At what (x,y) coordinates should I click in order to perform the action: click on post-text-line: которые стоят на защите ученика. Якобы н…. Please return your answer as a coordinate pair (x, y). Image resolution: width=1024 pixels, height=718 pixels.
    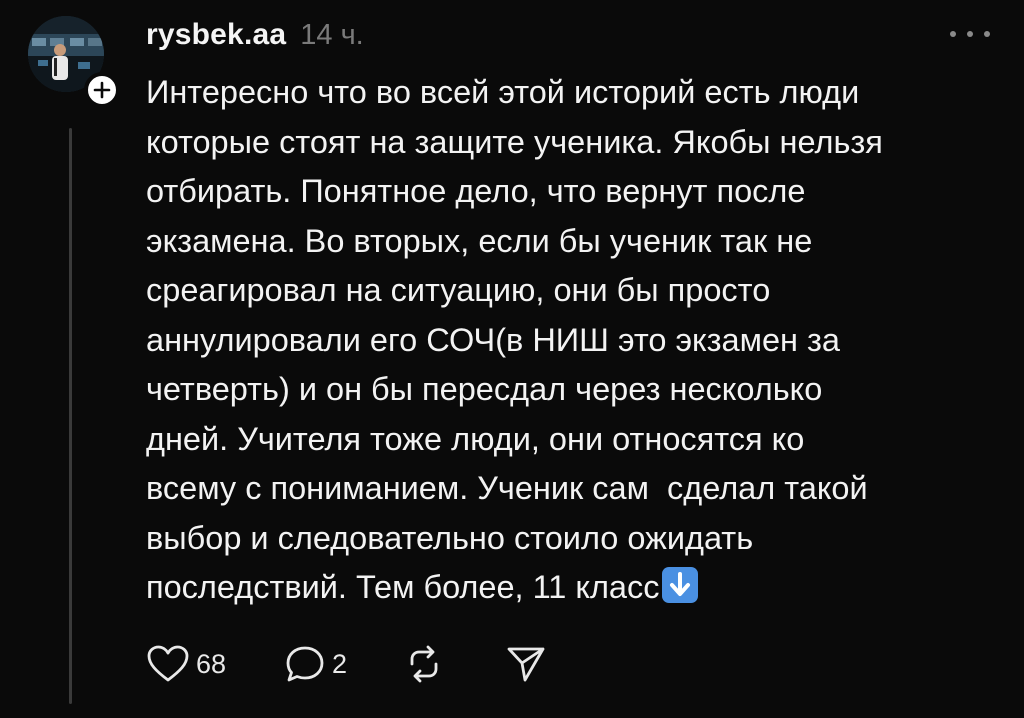
    Looking at the image, I should click on (514, 141).